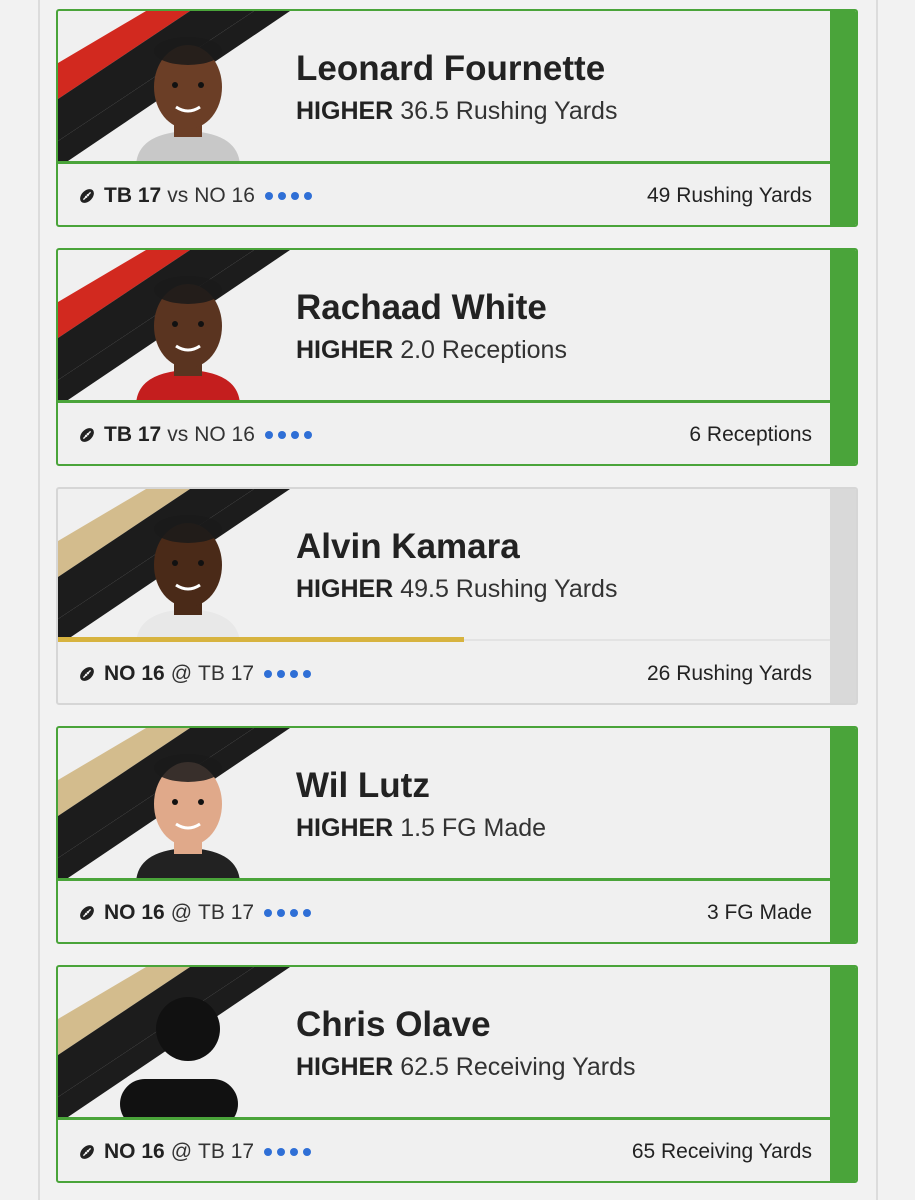 This screenshot has height=1200, width=915. What do you see at coordinates (445, 194) in the screenshot?
I see `card-footer: TB 17 vs NO 16 49 Rushing Yards` at bounding box center [445, 194].